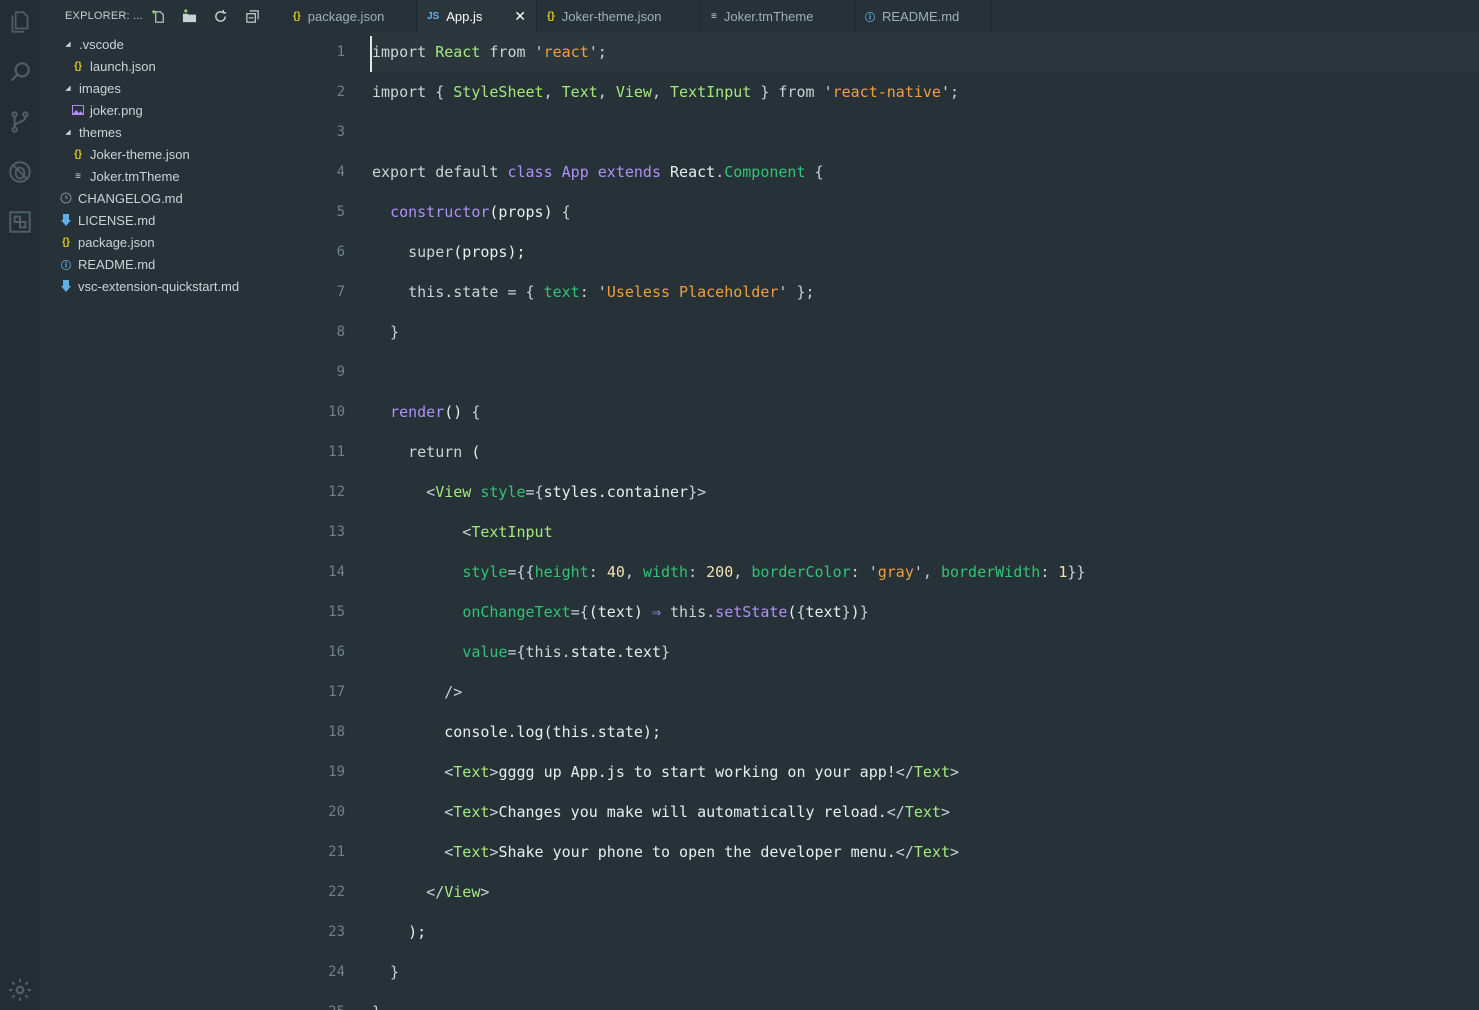  Describe the element at coordinates (114, 66) in the screenshot. I see `tree-file: {} launch.json` at that location.